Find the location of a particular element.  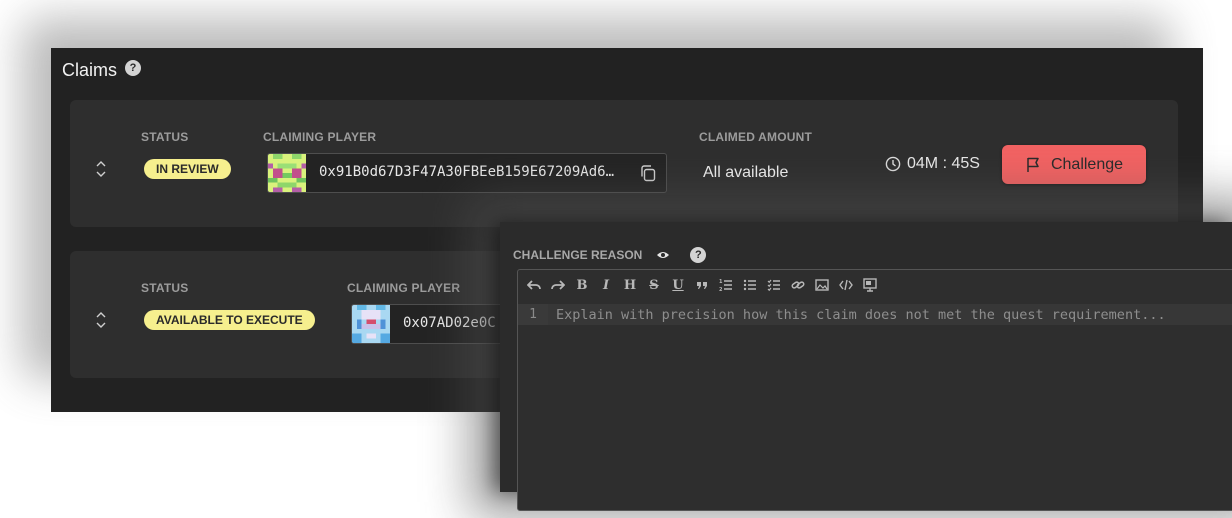

timer-minutes-unit: M is located at coordinates (931, 163).